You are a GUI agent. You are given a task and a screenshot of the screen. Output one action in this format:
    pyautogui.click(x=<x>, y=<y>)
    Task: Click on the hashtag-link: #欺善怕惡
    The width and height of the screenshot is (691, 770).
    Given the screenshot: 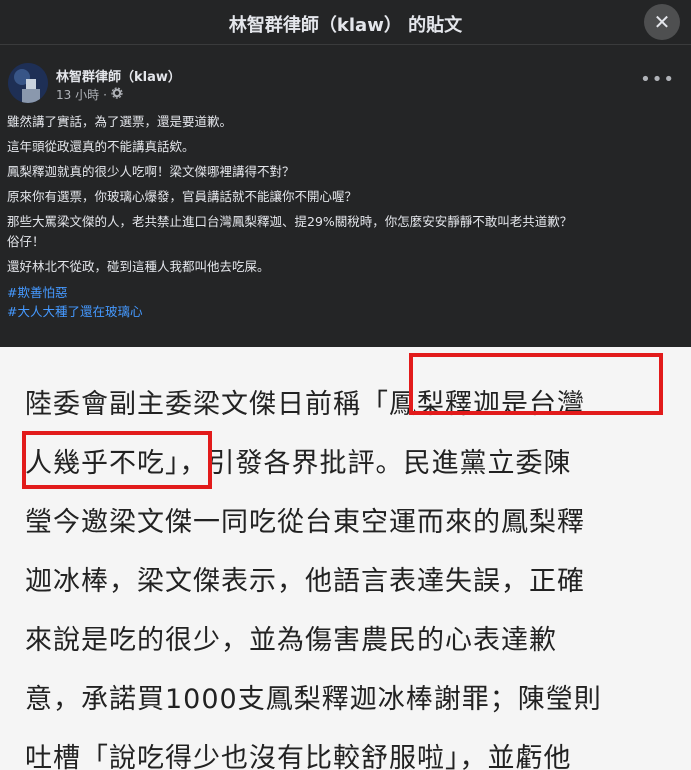 What is the action you would take?
    pyautogui.click(x=347, y=292)
    